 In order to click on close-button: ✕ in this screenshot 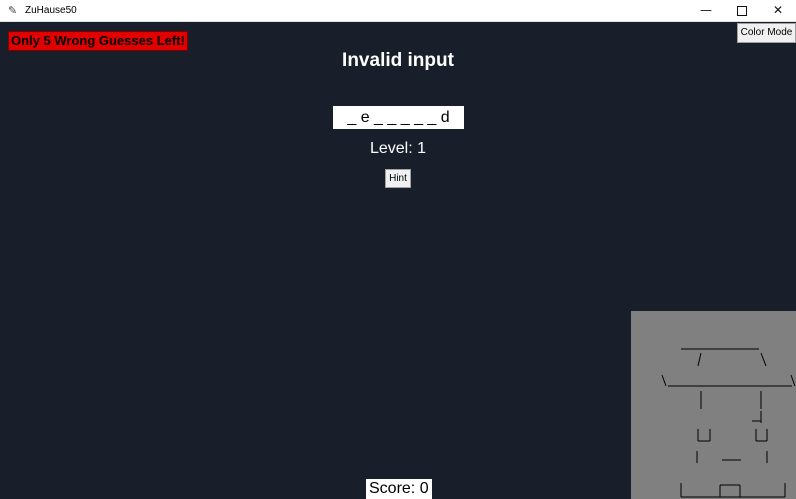, I will do `click(778, 11)`.